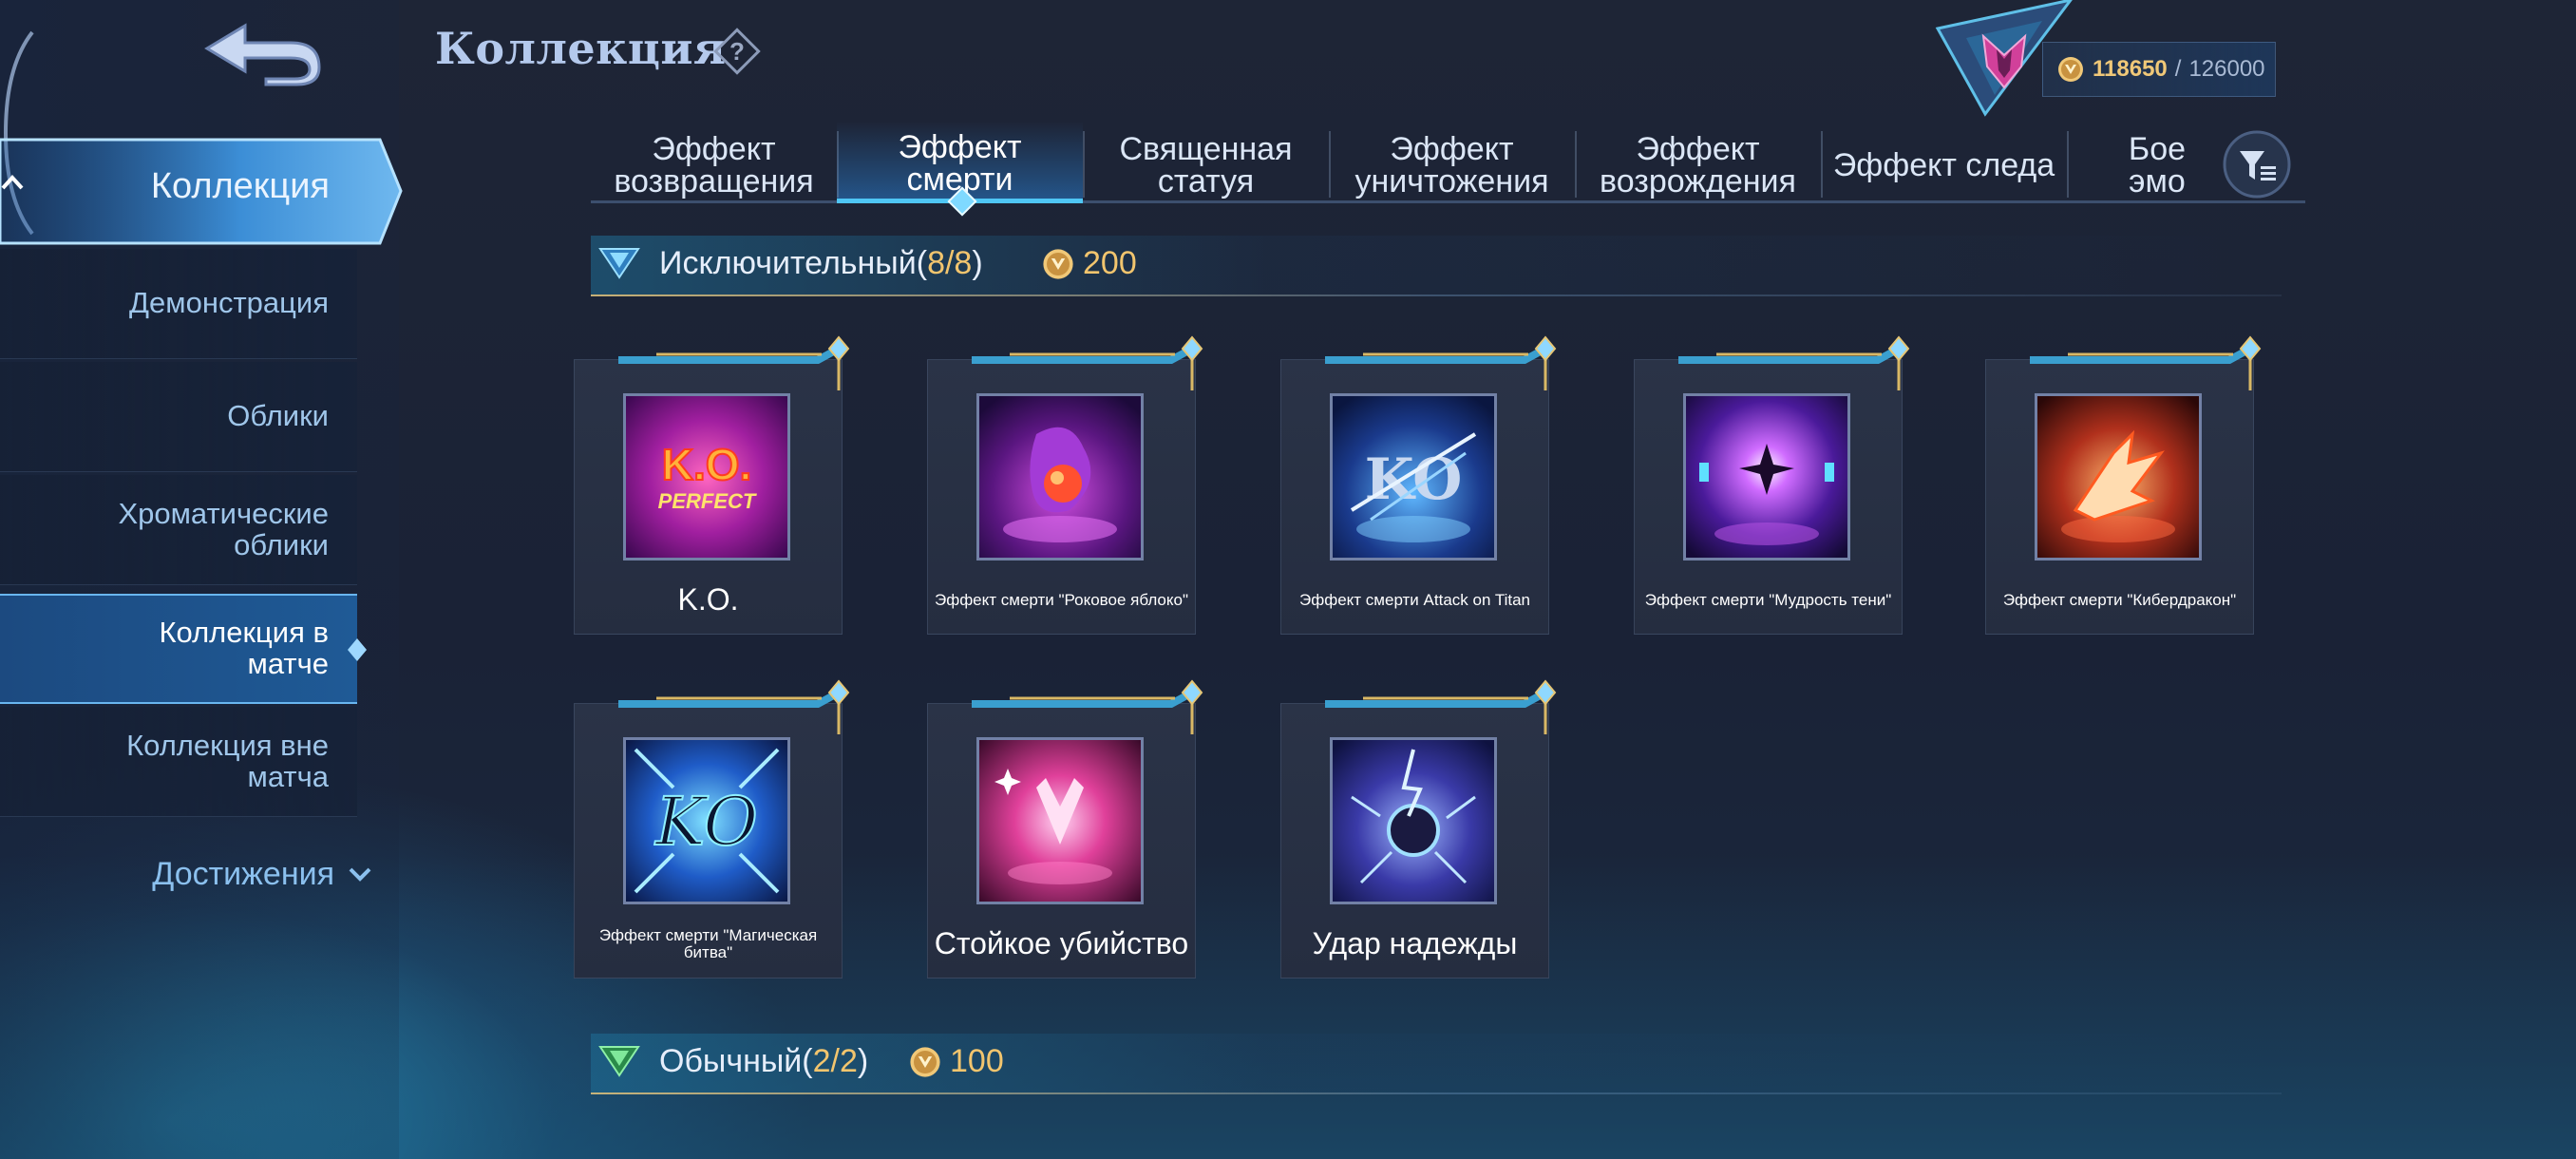 This screenshot has height=1159, width=2576. Describe the element at coordinates (1943, 165) in the screenshot. I see `tab-label-line1: Эффект следа` at that location.